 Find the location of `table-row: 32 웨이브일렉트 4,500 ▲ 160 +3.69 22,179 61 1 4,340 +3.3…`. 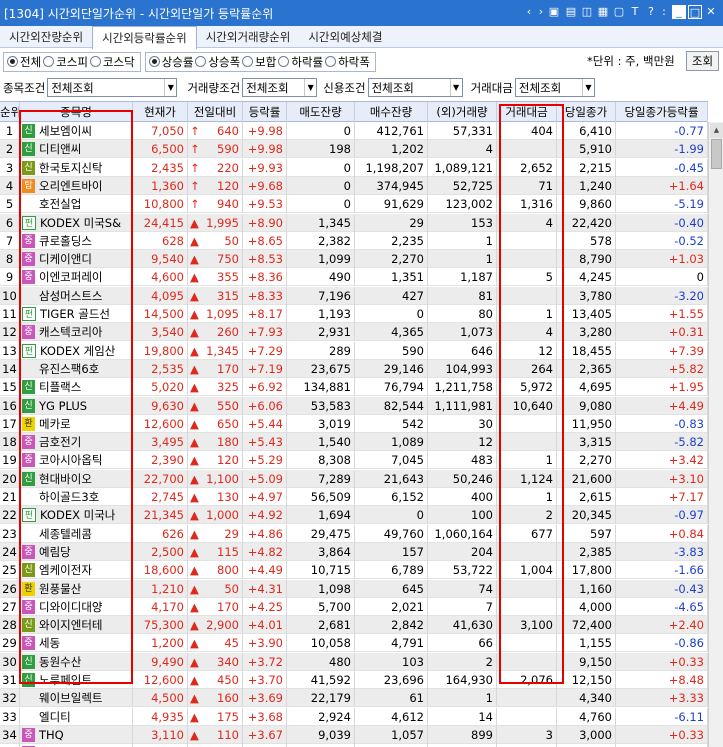

table-row: 32 웨이브일렉트 4,500 ▲ 160 +3.69 22,179 61 1 4,340 +3.3… is located at coordinates (354, 698).